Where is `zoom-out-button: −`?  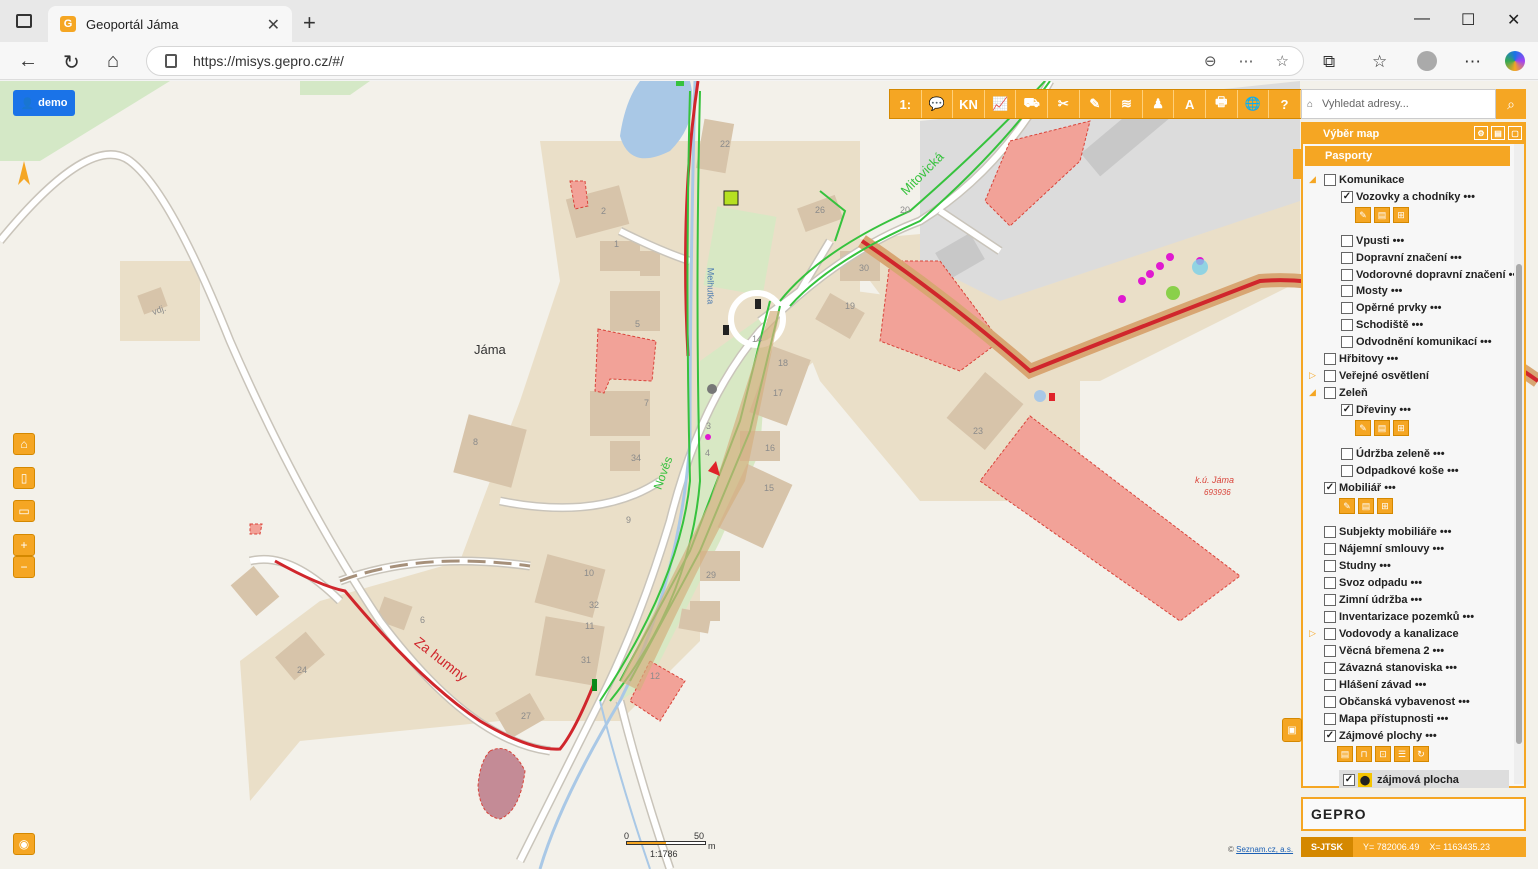 zoom-out-button: − is located at coordinates (24, 567).